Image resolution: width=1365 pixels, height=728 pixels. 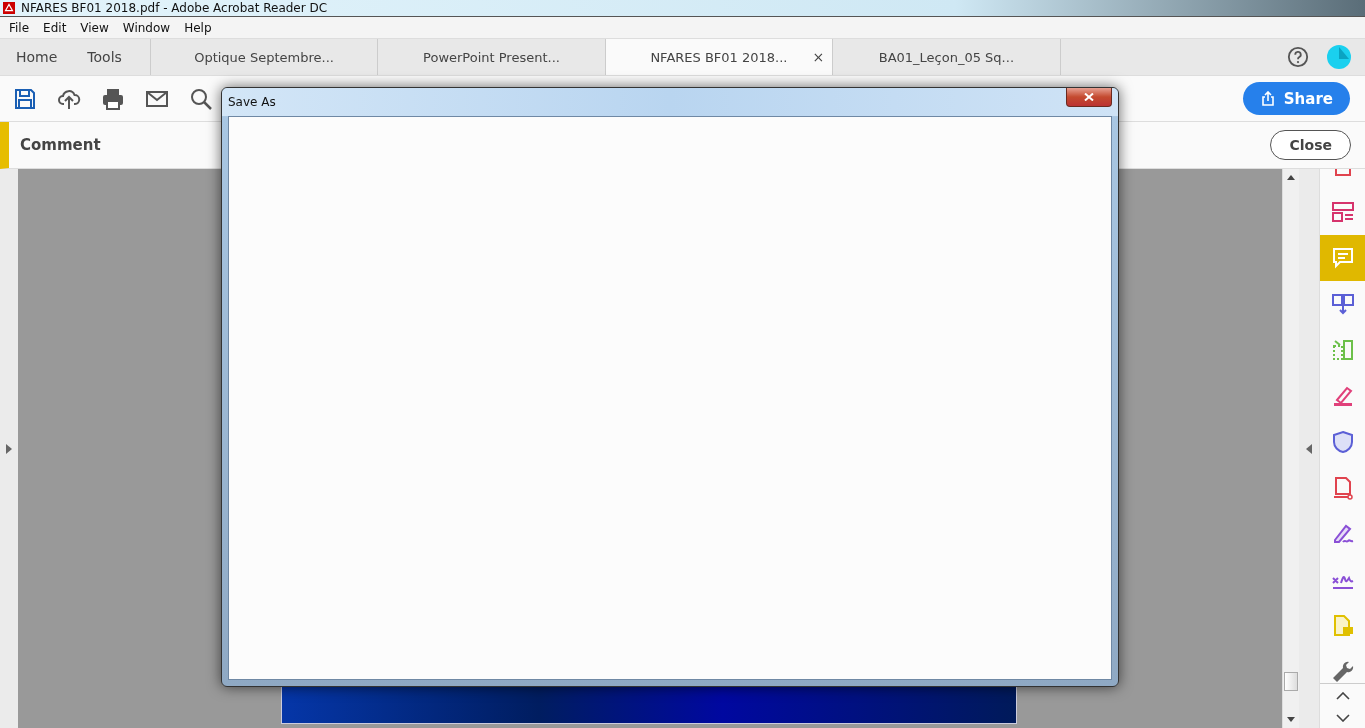 What do you see at coordinates (252, 102) in the screenshot?
I see `dialog-title: Save As` at bounding box center [252, 102].